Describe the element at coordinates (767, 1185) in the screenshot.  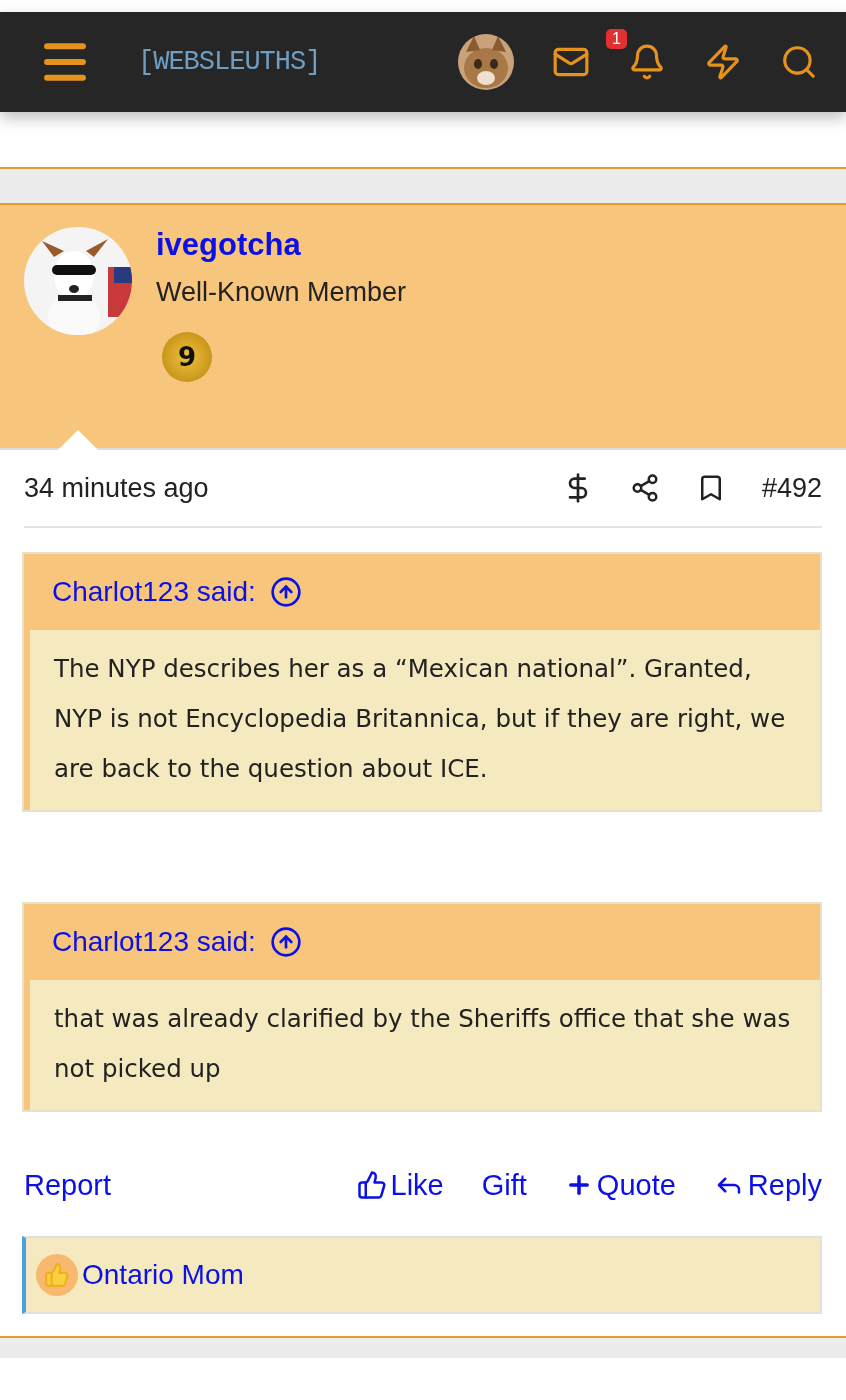
I see `reply-button: Reply` at that location.